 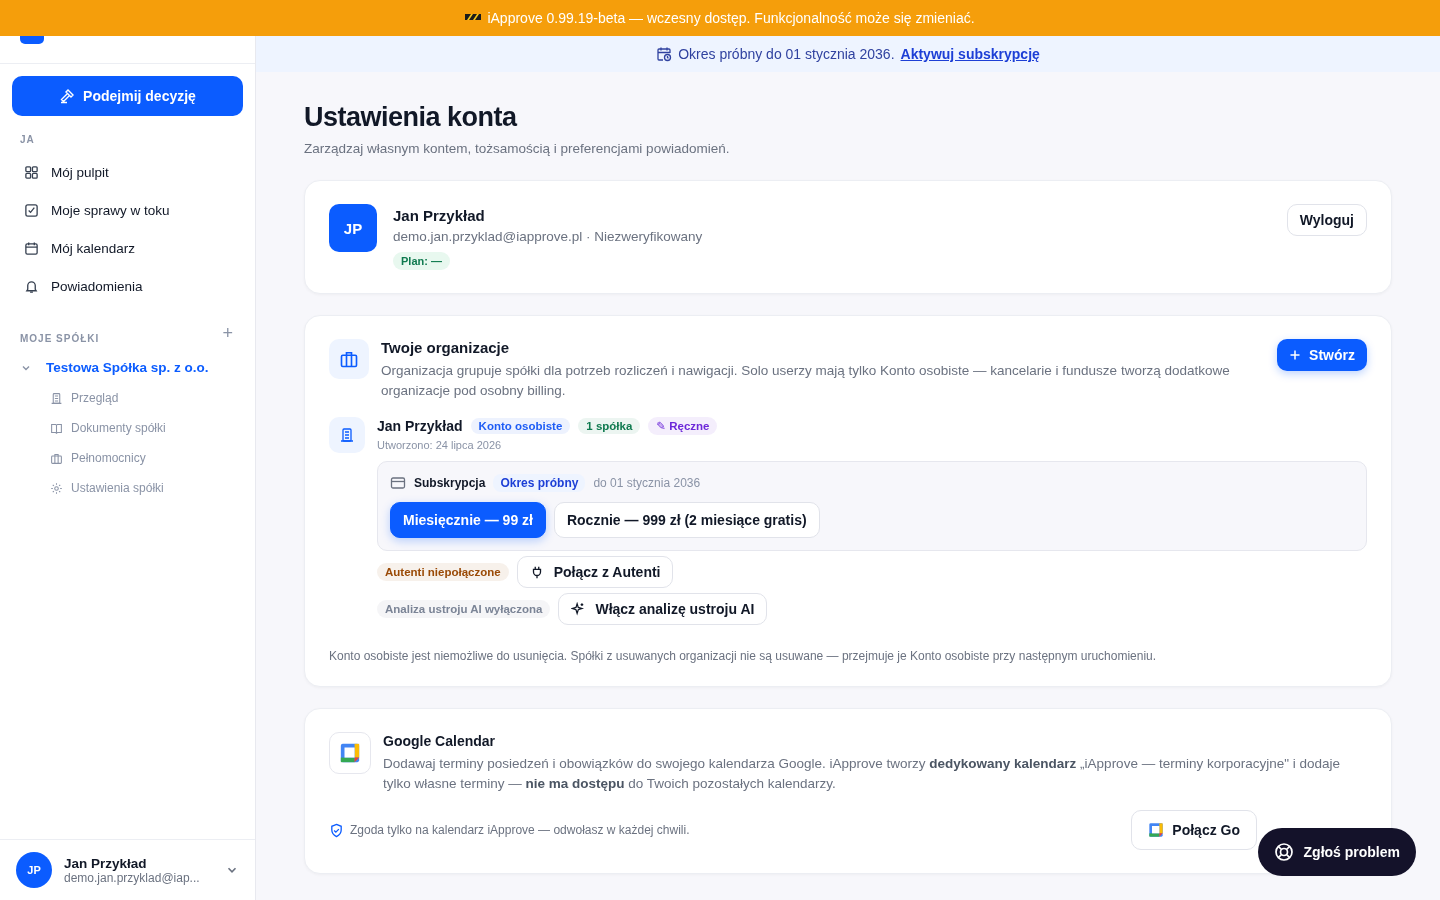 What do you see at coordinates (27, 140) in the screenshot?
I see `section-label: JA` at bounding box center [27, 140].